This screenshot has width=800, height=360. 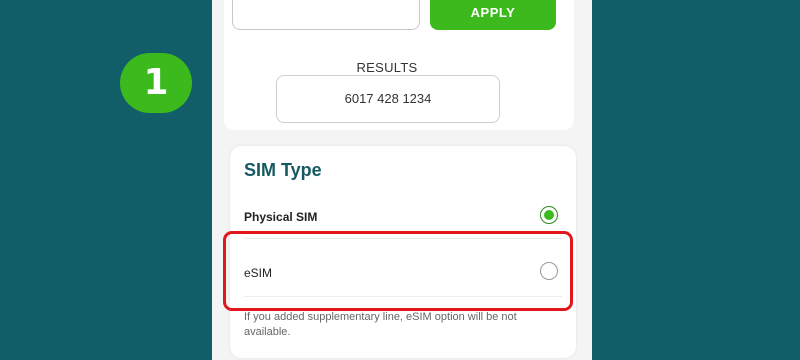 What do you see at coordinates (326, 15) in the screenshot?
I see `number-search-input` at bounding box center [326, 15].